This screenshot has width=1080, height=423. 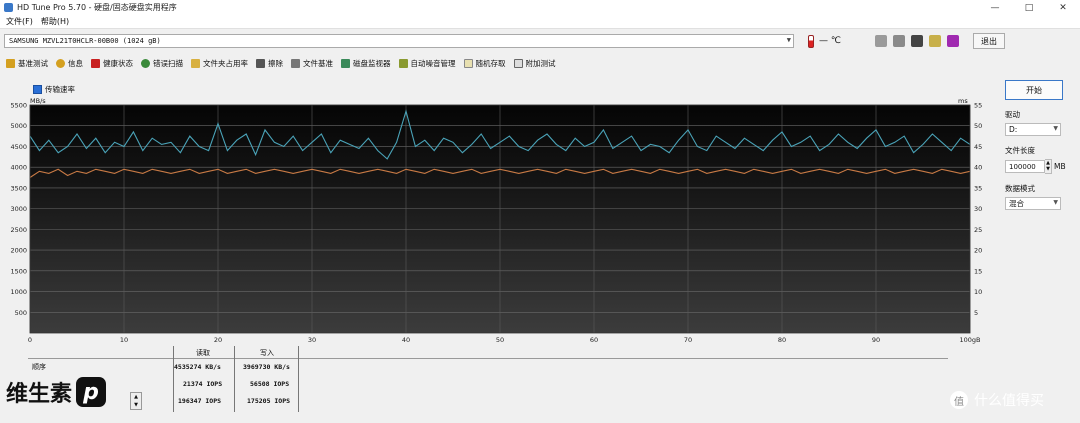 I want to click on tab-health: 健康状态, so click(x=112, y=63).